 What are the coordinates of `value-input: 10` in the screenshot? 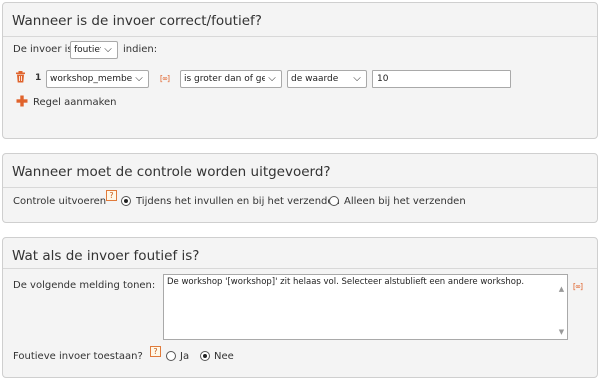 It's located at (441, 79).